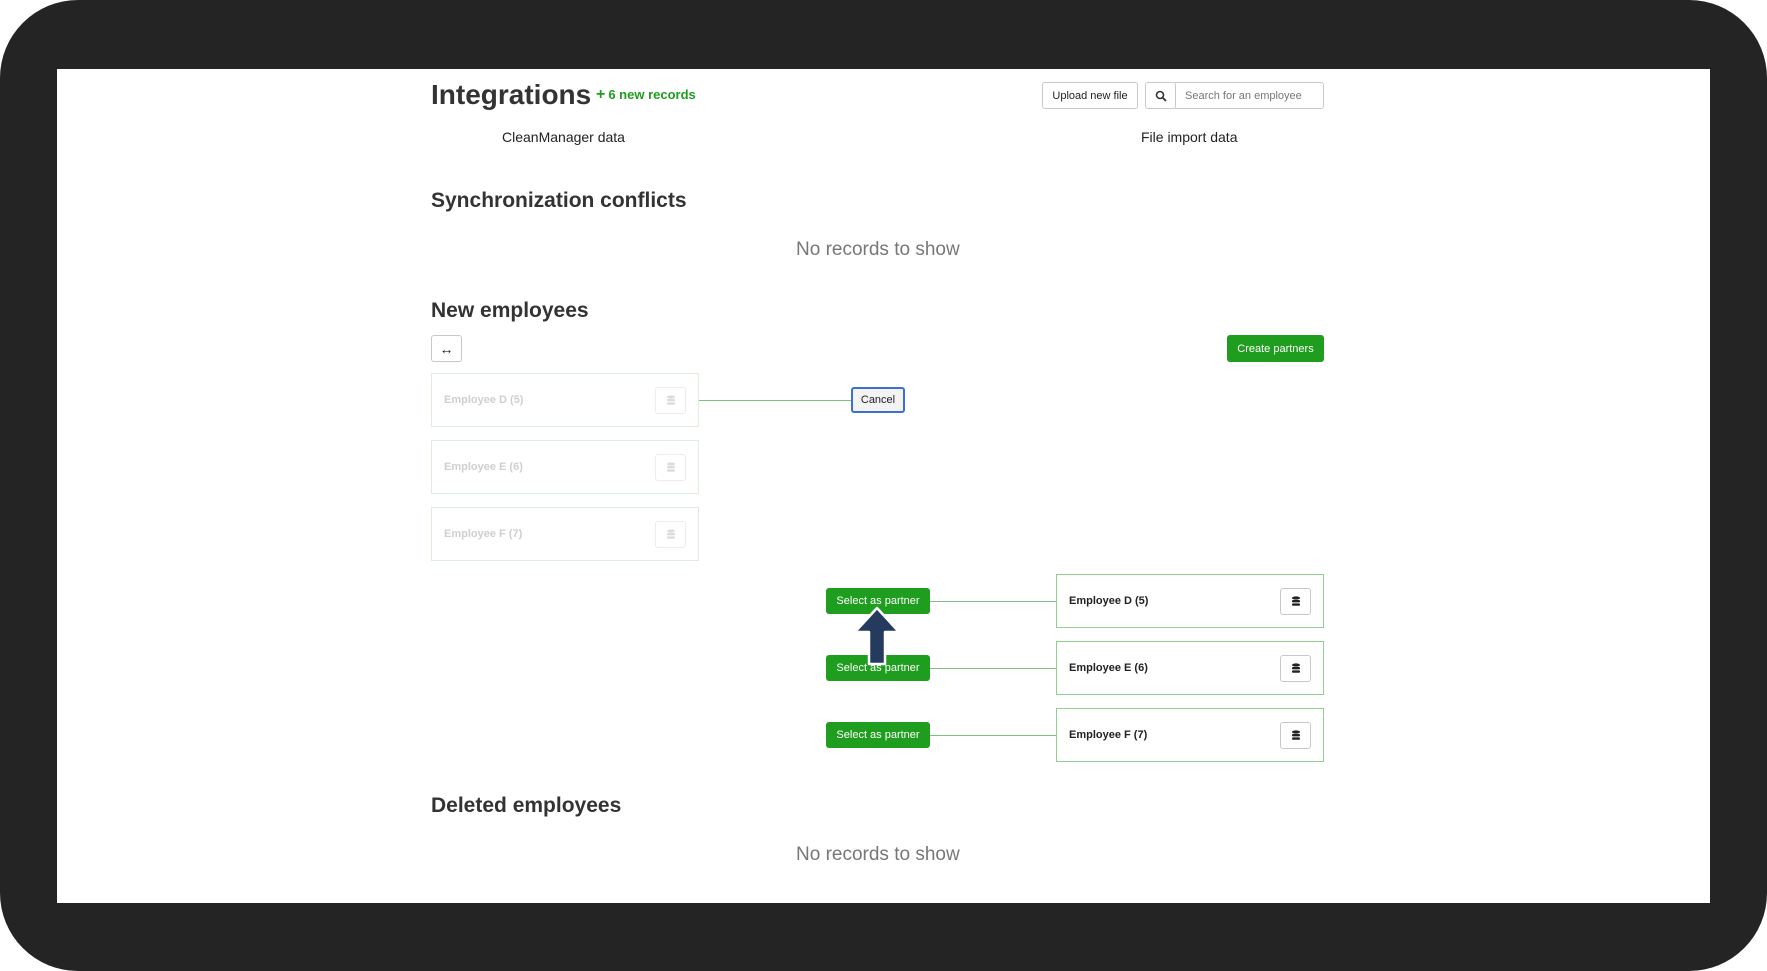 Image resolution: width=1767 pixels, height=971 pixels. Describe the element at coordinates (565, 400) in the screenshot. I see `cleanmanager-employee-card: Employee D (5)` at that location.